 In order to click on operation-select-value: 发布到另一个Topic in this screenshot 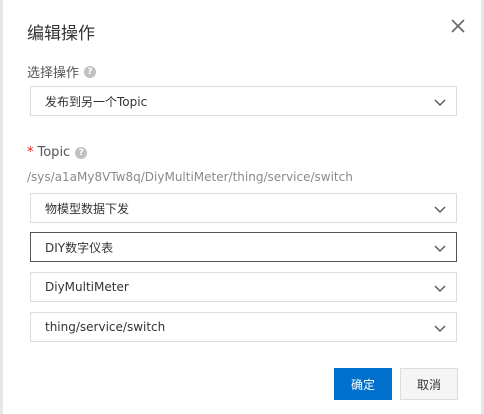, I will do `click(96, 101)`.